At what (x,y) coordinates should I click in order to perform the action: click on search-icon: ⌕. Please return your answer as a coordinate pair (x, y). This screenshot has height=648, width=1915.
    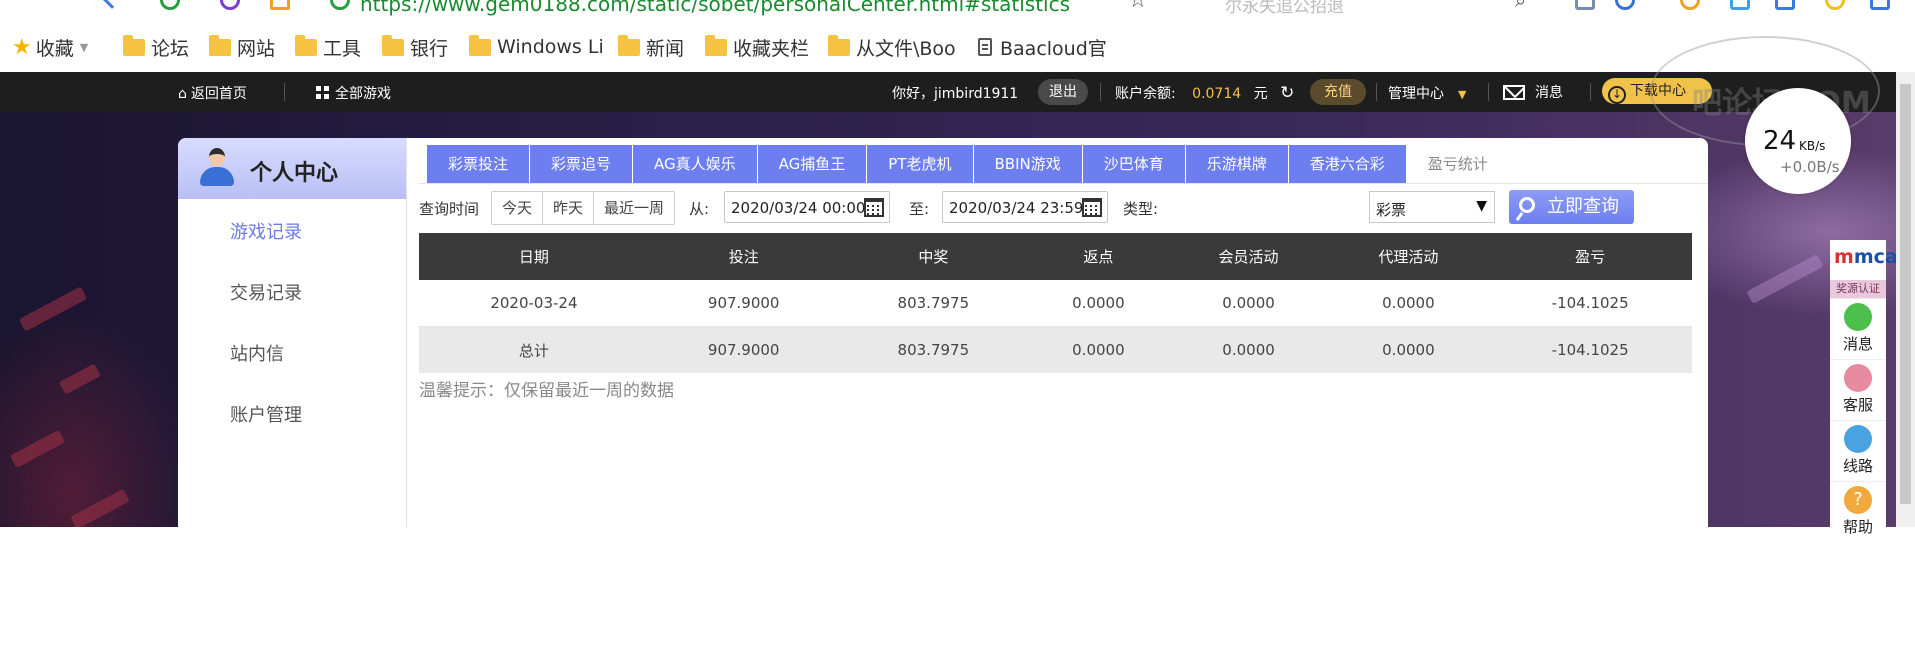
    Looking at the image, I should click on (1520, 6).